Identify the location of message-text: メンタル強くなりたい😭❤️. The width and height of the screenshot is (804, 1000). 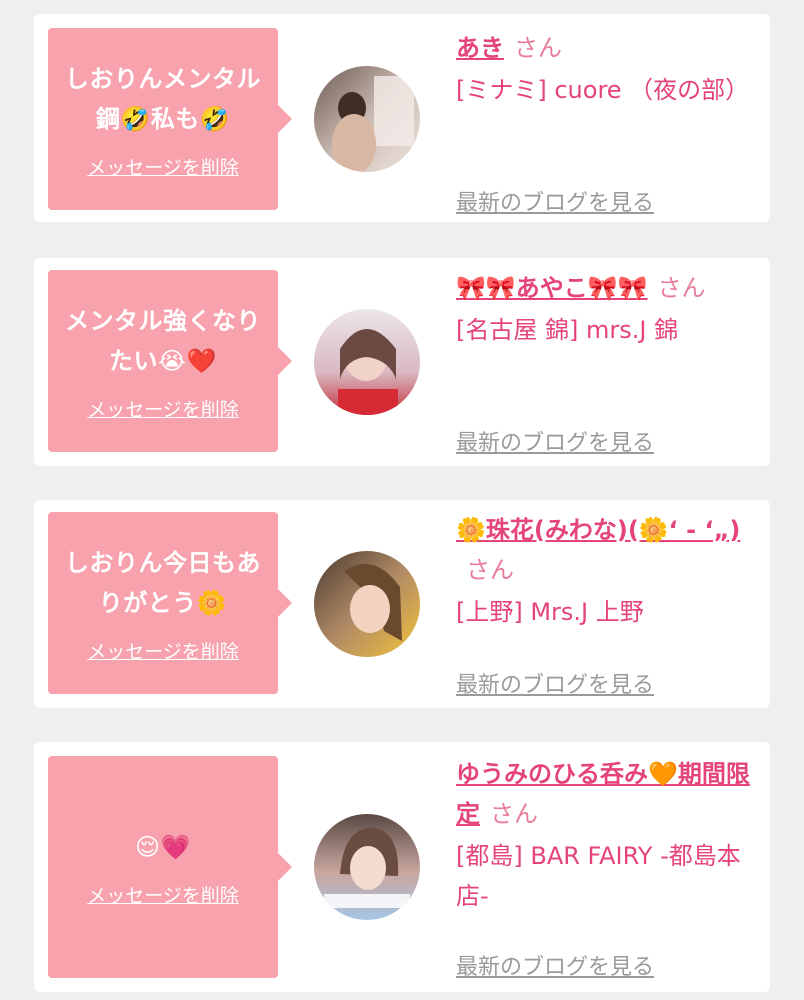
(163, 340).